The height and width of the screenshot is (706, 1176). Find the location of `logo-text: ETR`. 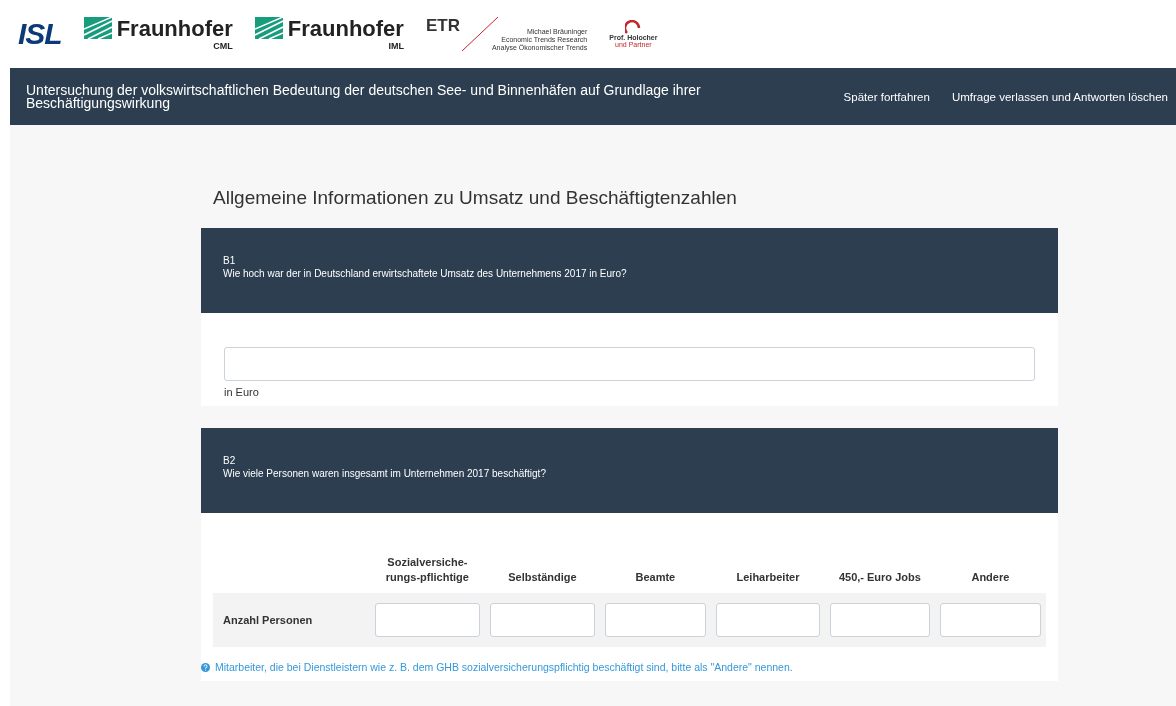

logo-text: ETR is located at coordinates (442, 26).